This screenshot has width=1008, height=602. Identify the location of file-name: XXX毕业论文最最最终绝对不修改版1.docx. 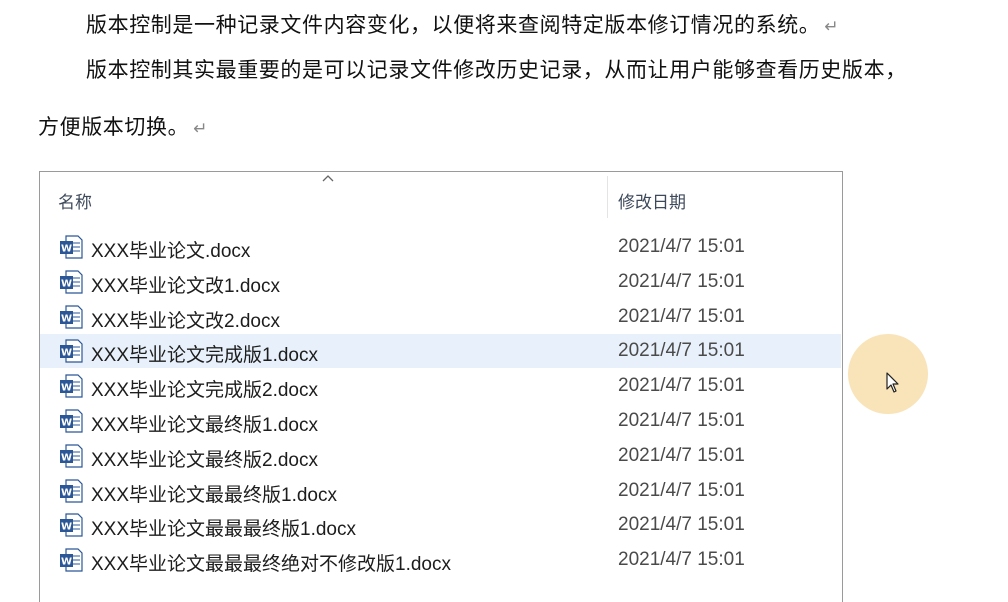
(271, 565).